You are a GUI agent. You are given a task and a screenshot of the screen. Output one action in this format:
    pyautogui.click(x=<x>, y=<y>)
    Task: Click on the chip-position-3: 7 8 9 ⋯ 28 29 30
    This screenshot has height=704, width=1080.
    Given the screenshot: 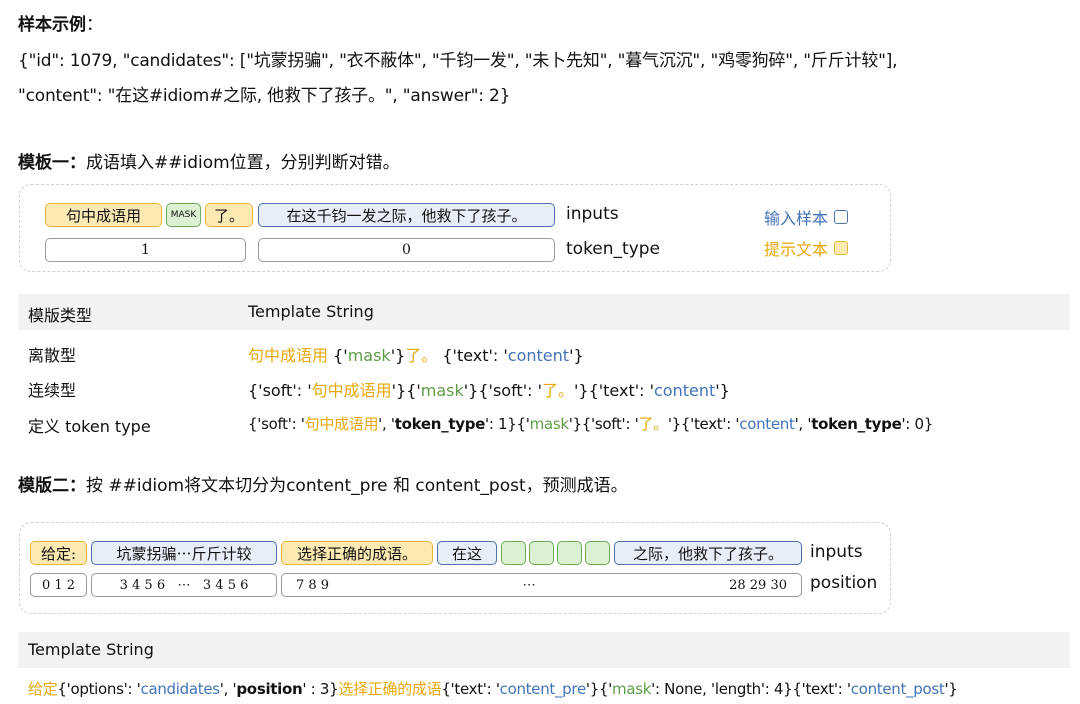 What is the action you would take?
    pyautogui.click(x=541, y=585)
    